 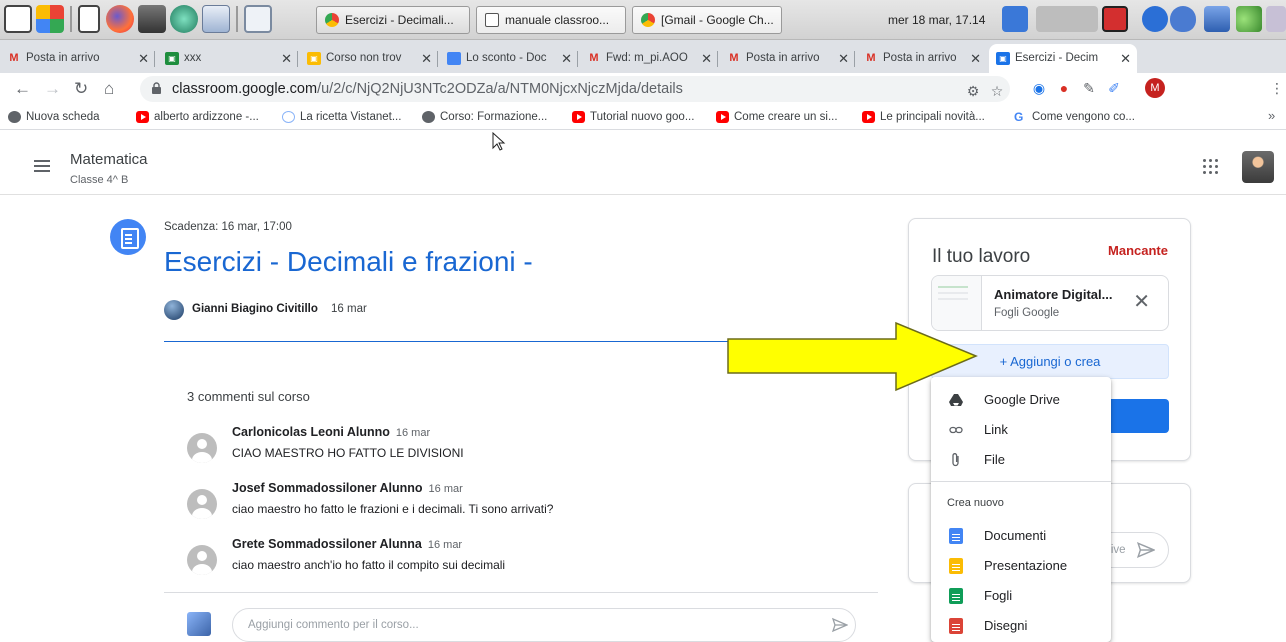 I want to click on globe-icon, so click(x=428, y=117).